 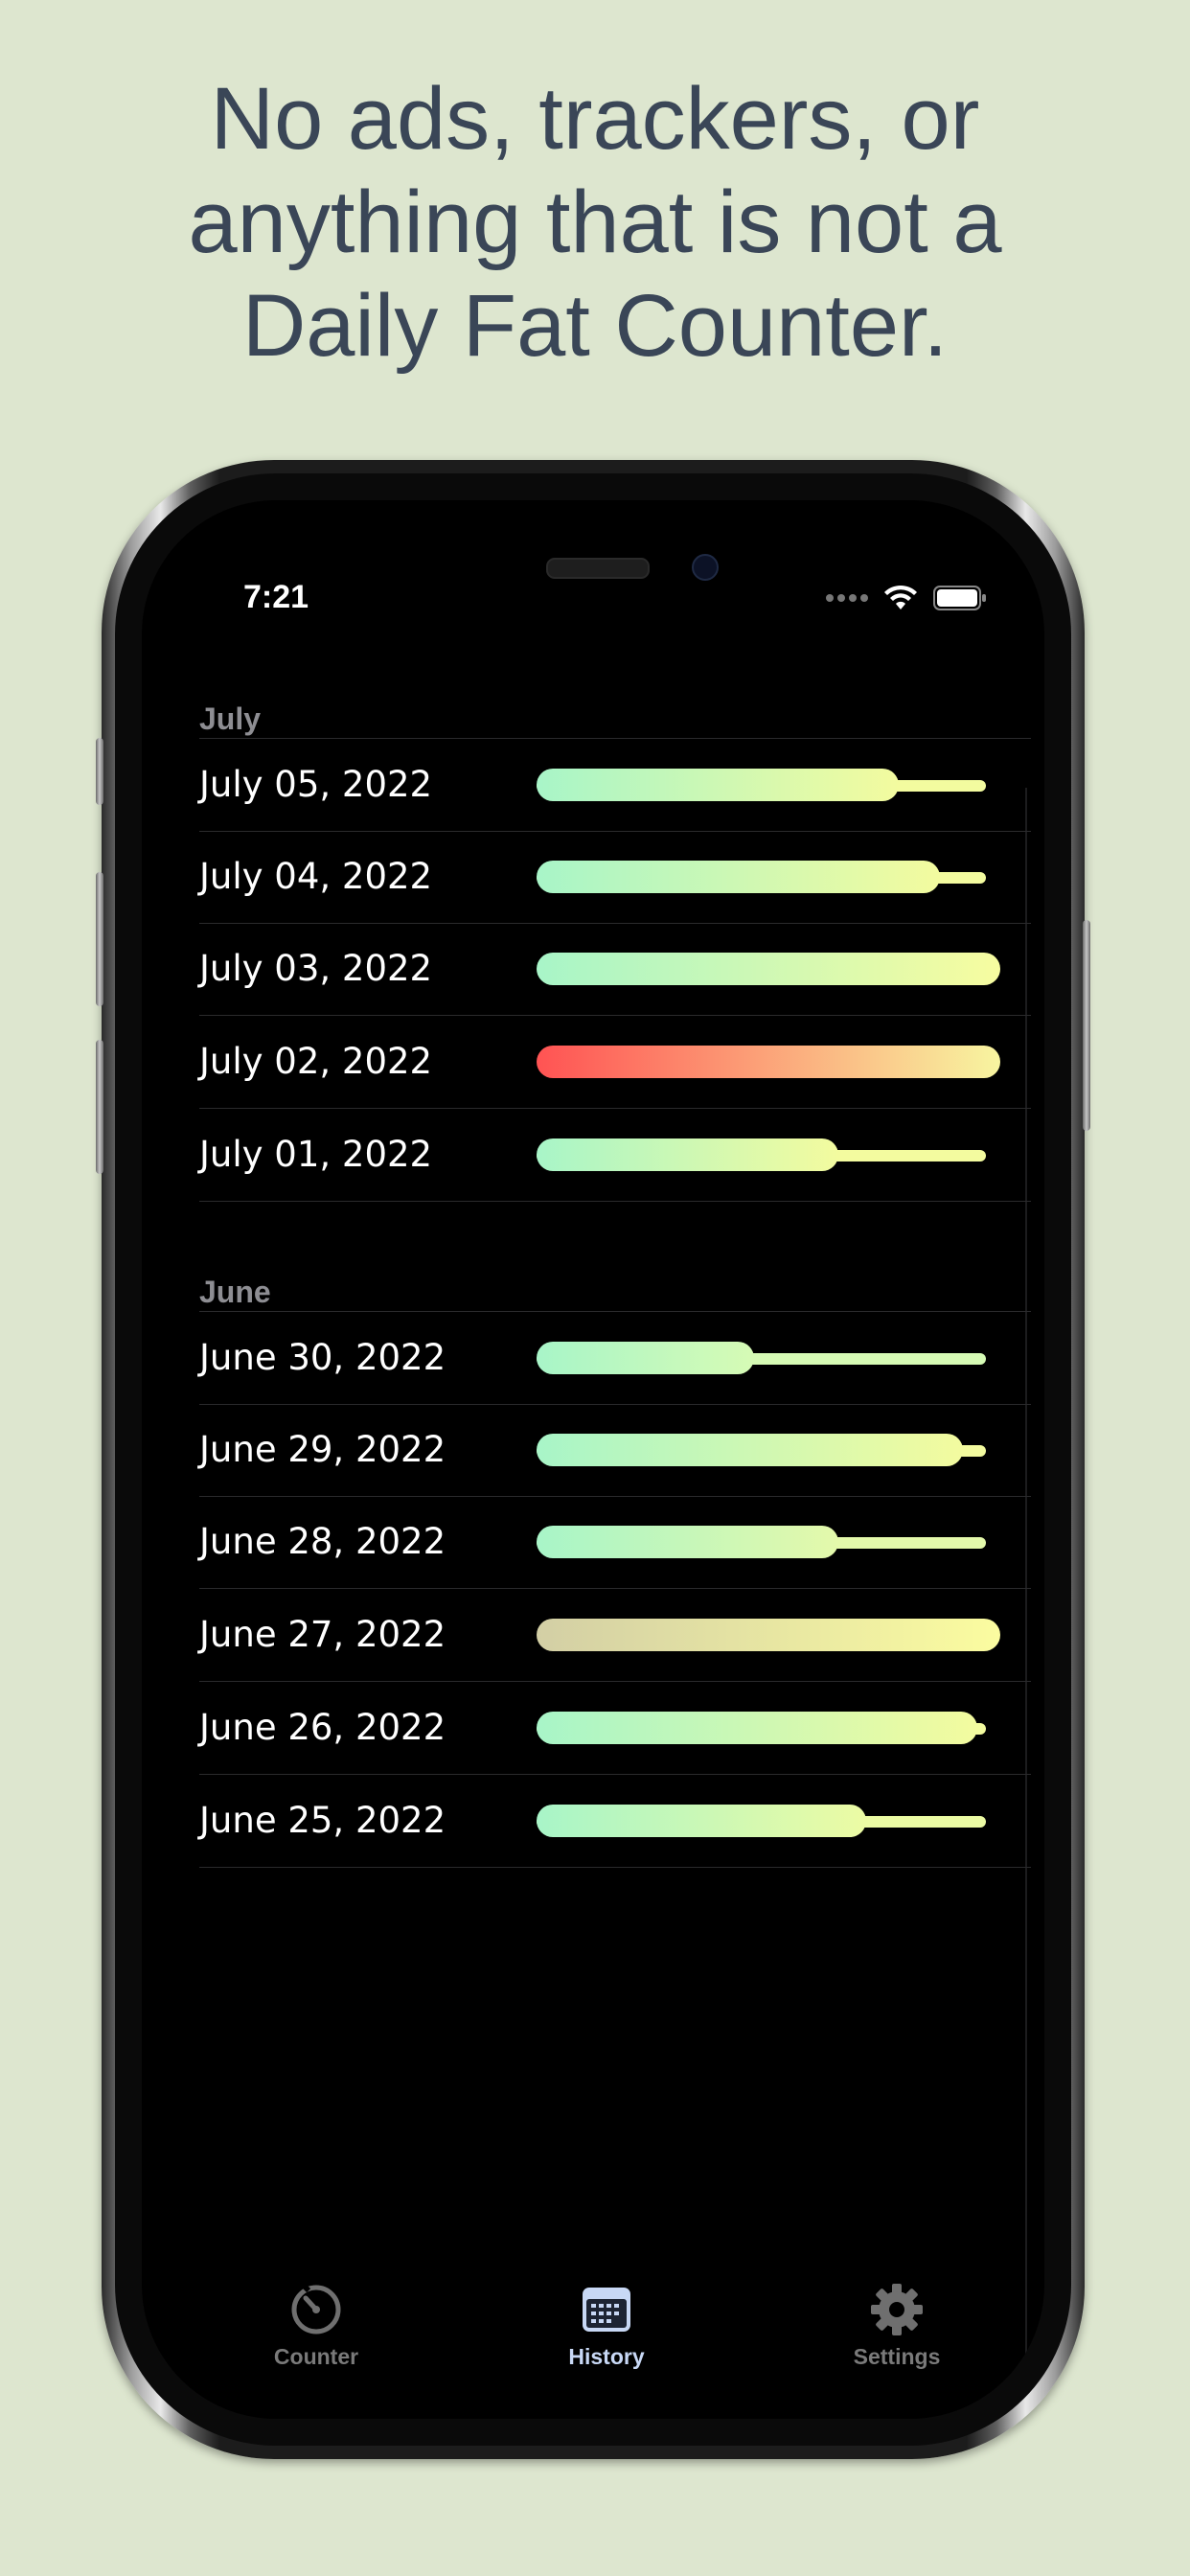 What do you see at coordinates (606, 2310) in the screenshot?
I see `calendar-icon` at bounding box center [606, 2310].